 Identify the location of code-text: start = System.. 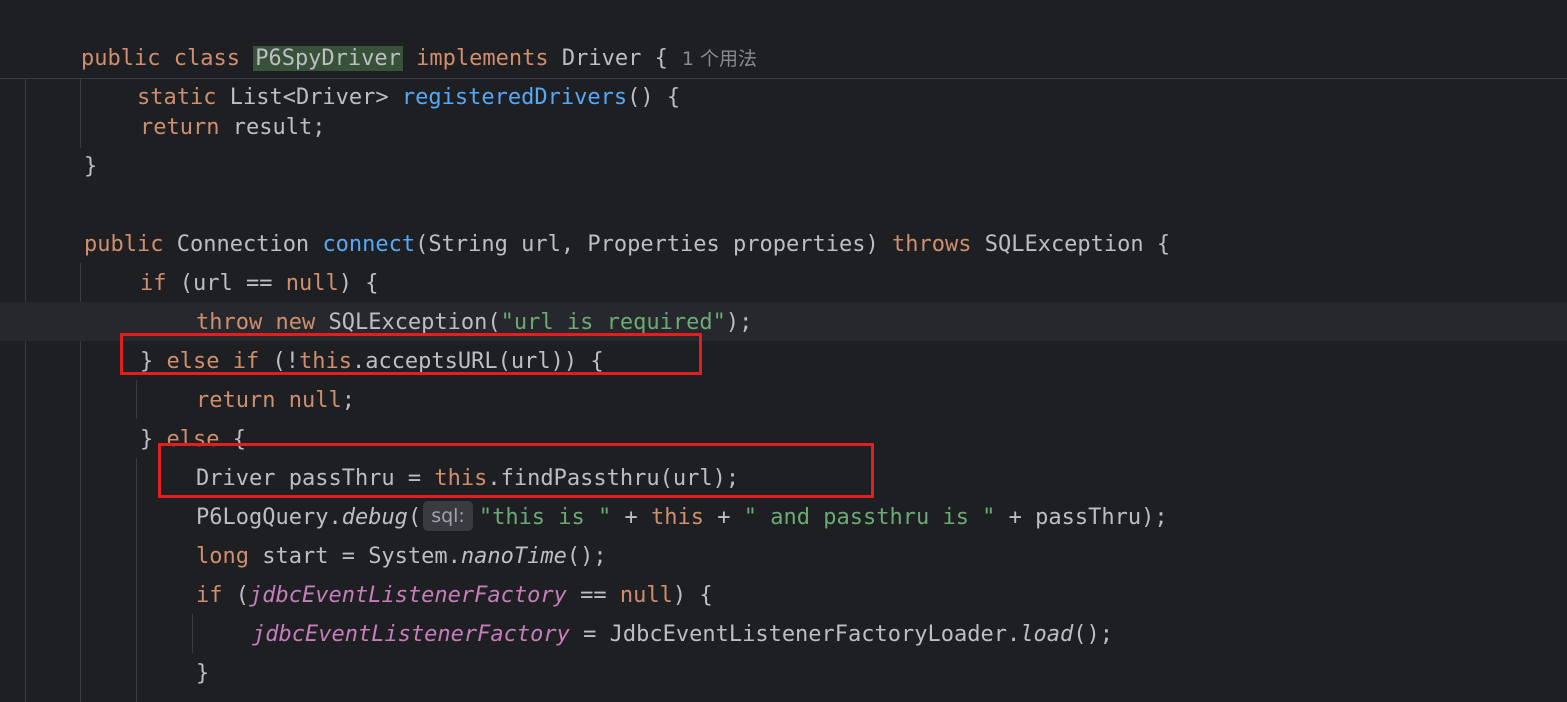
(354, 556).